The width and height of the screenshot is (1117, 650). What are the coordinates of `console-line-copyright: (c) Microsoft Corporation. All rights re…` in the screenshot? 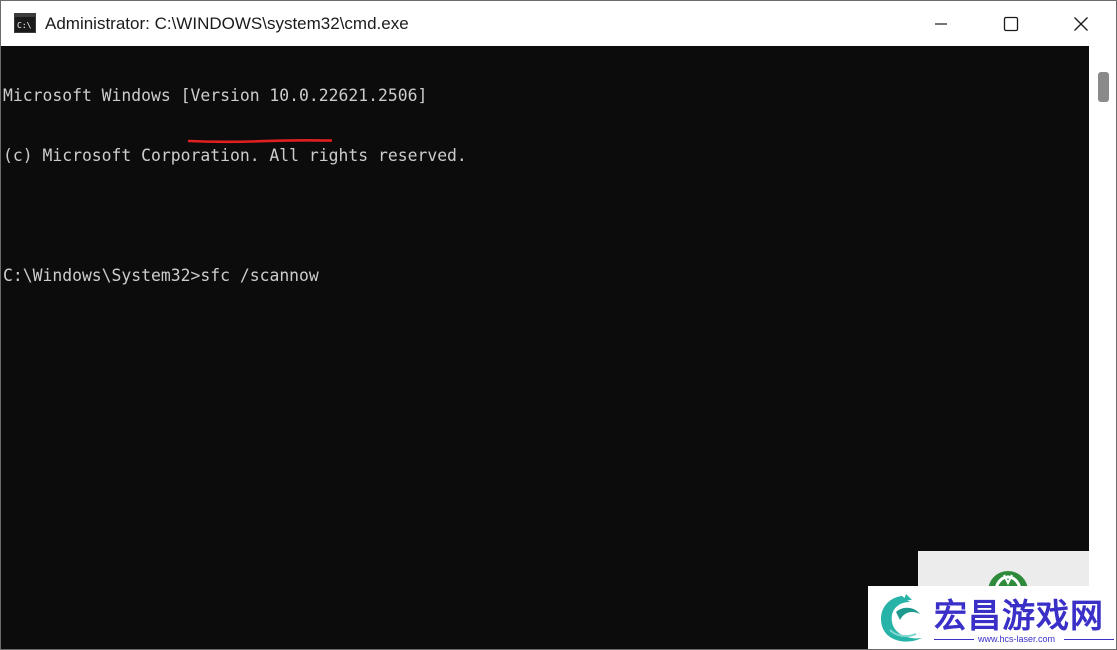 It's located at (235, 155).